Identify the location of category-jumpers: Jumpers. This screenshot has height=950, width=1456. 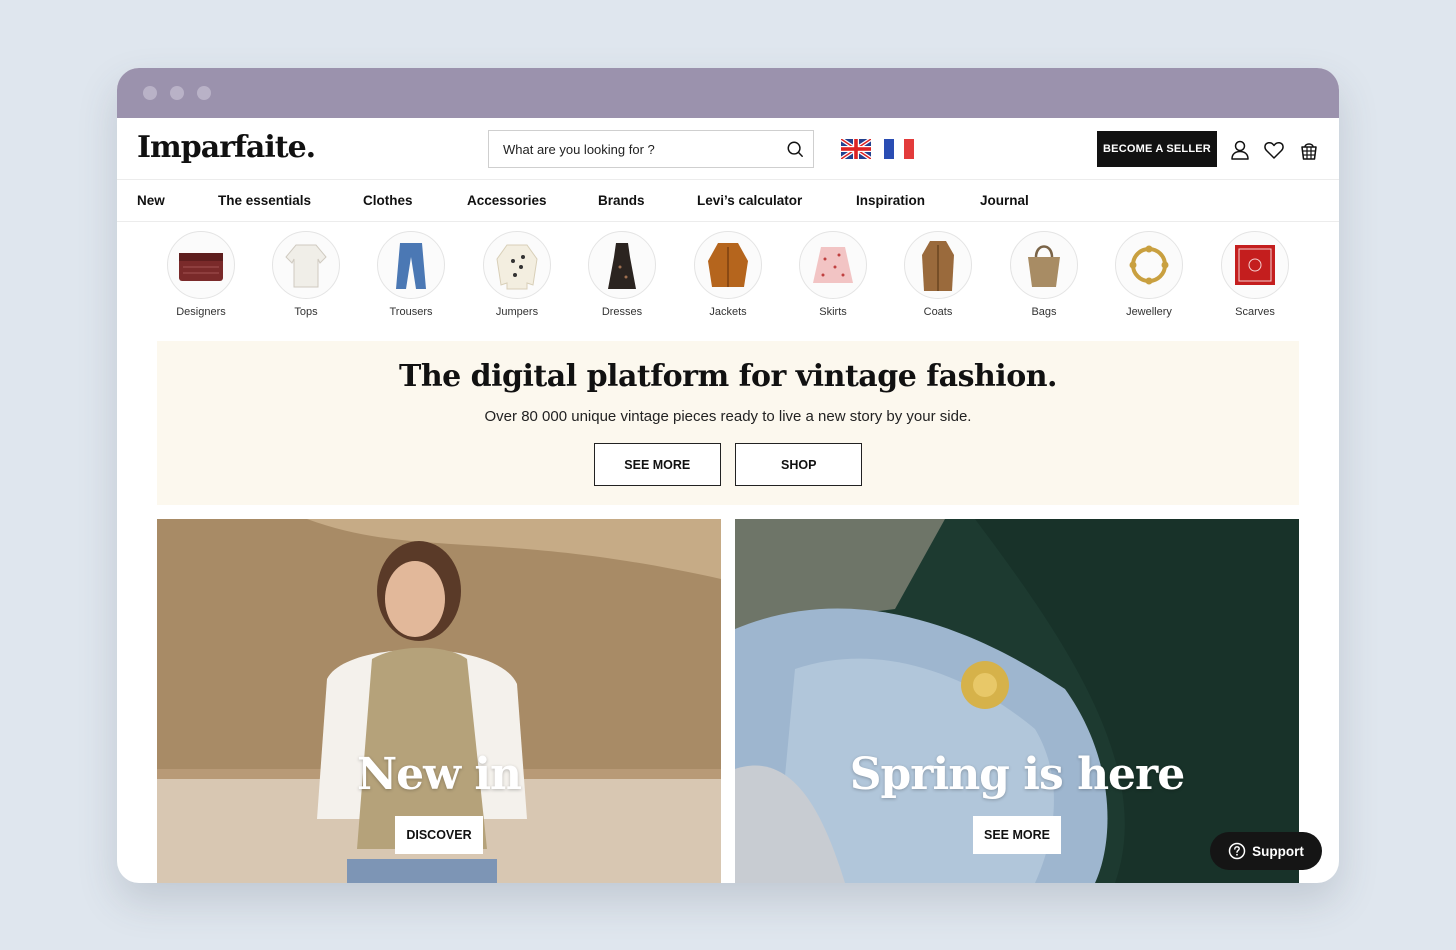
(517, 274).